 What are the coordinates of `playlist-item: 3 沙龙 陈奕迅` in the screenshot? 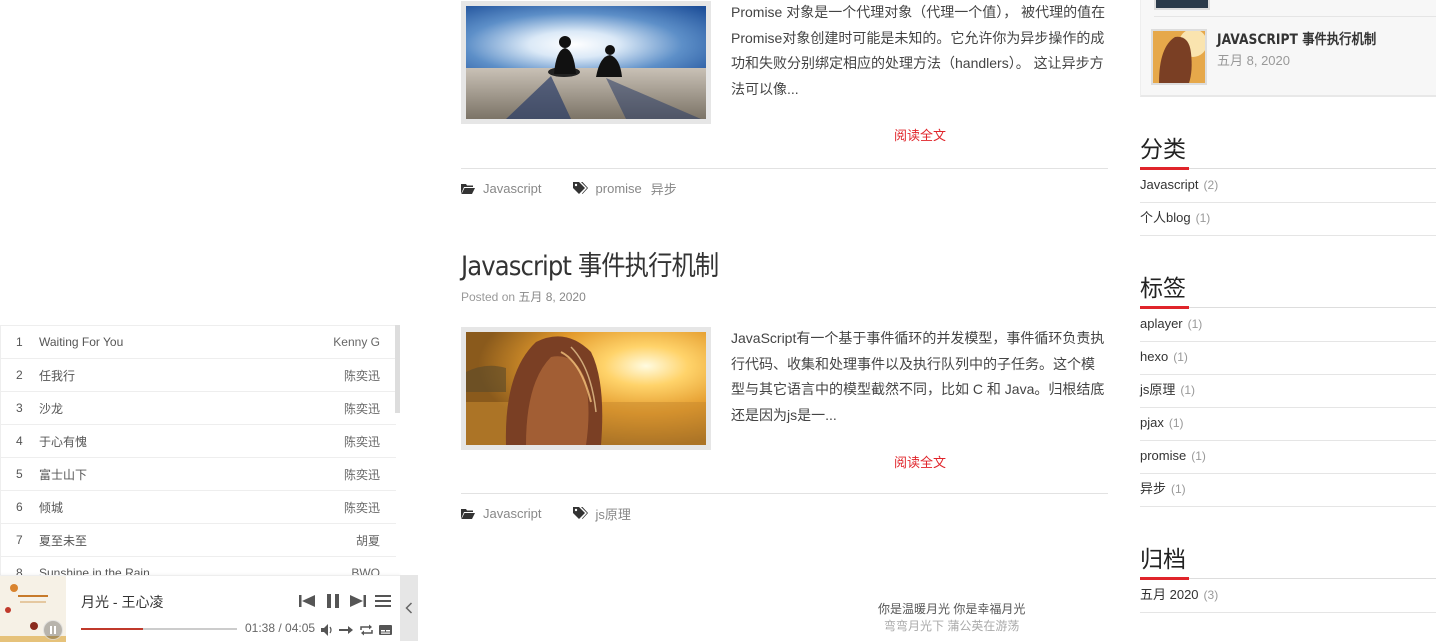 It's located at (198, 408).